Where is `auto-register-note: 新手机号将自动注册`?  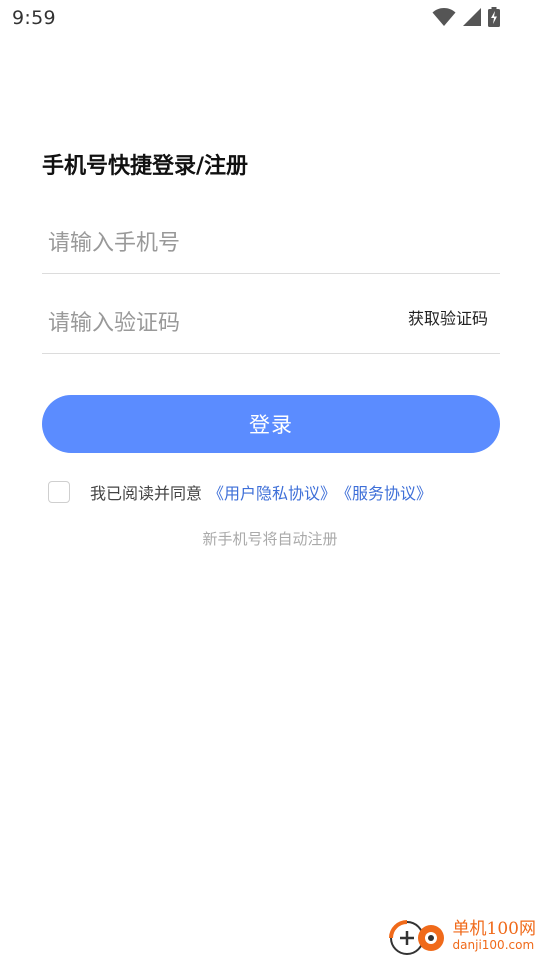
auto-register-note: 新手机号将自动注册 is located at coordinates (270, 539).